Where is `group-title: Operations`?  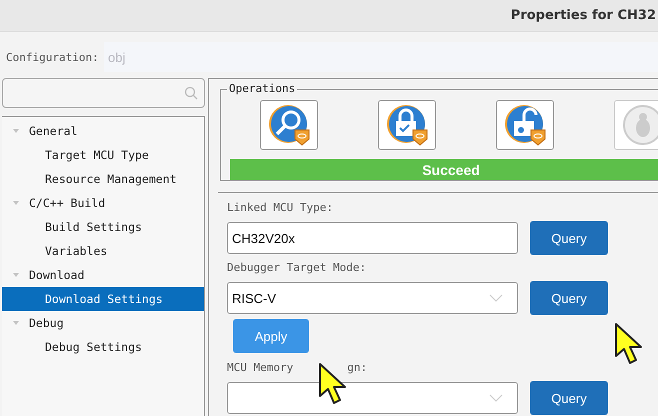 group-title: Operations is located at coordinates (262, 88).